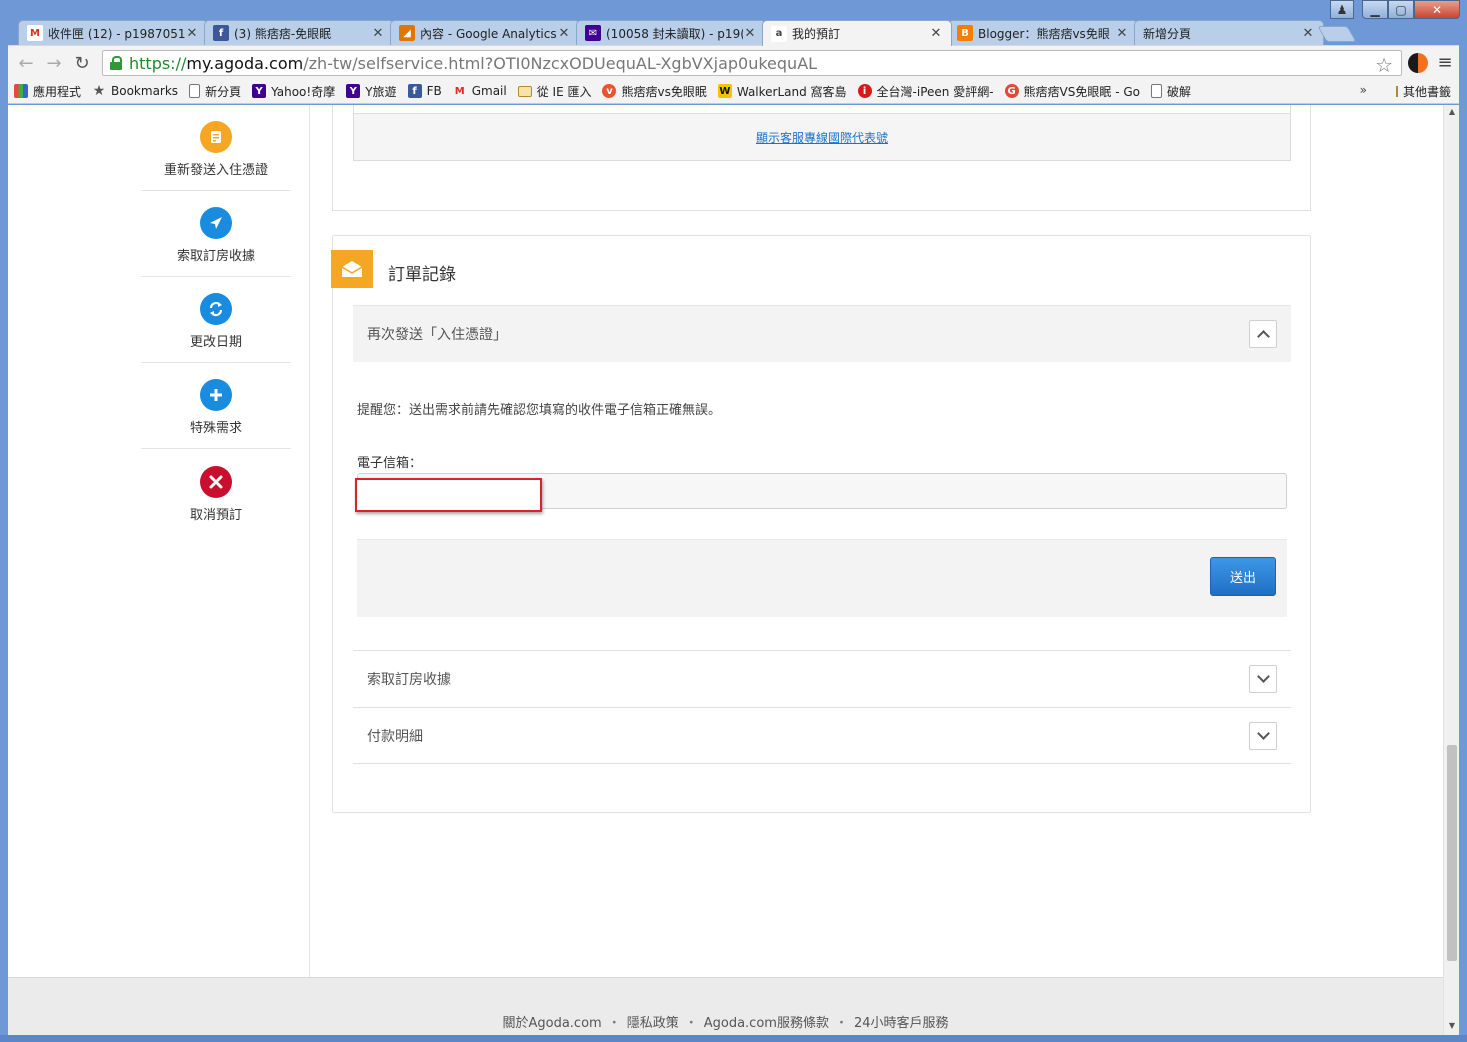 The width and height of the screenshot is (1467, 1042). What do you see at coordinates (1243, 576) in the screenshot?
I see `submit-button: 送出` at bounding box center [1243, 576].